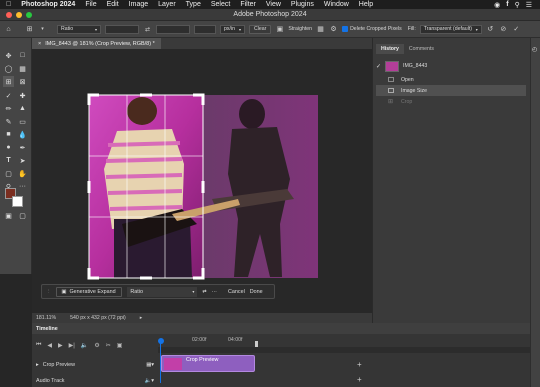 The image size is (540, 387). Describe the element at coordinates (421, 49) in the screenshot. I see `tab-comments: Comments` at that location.